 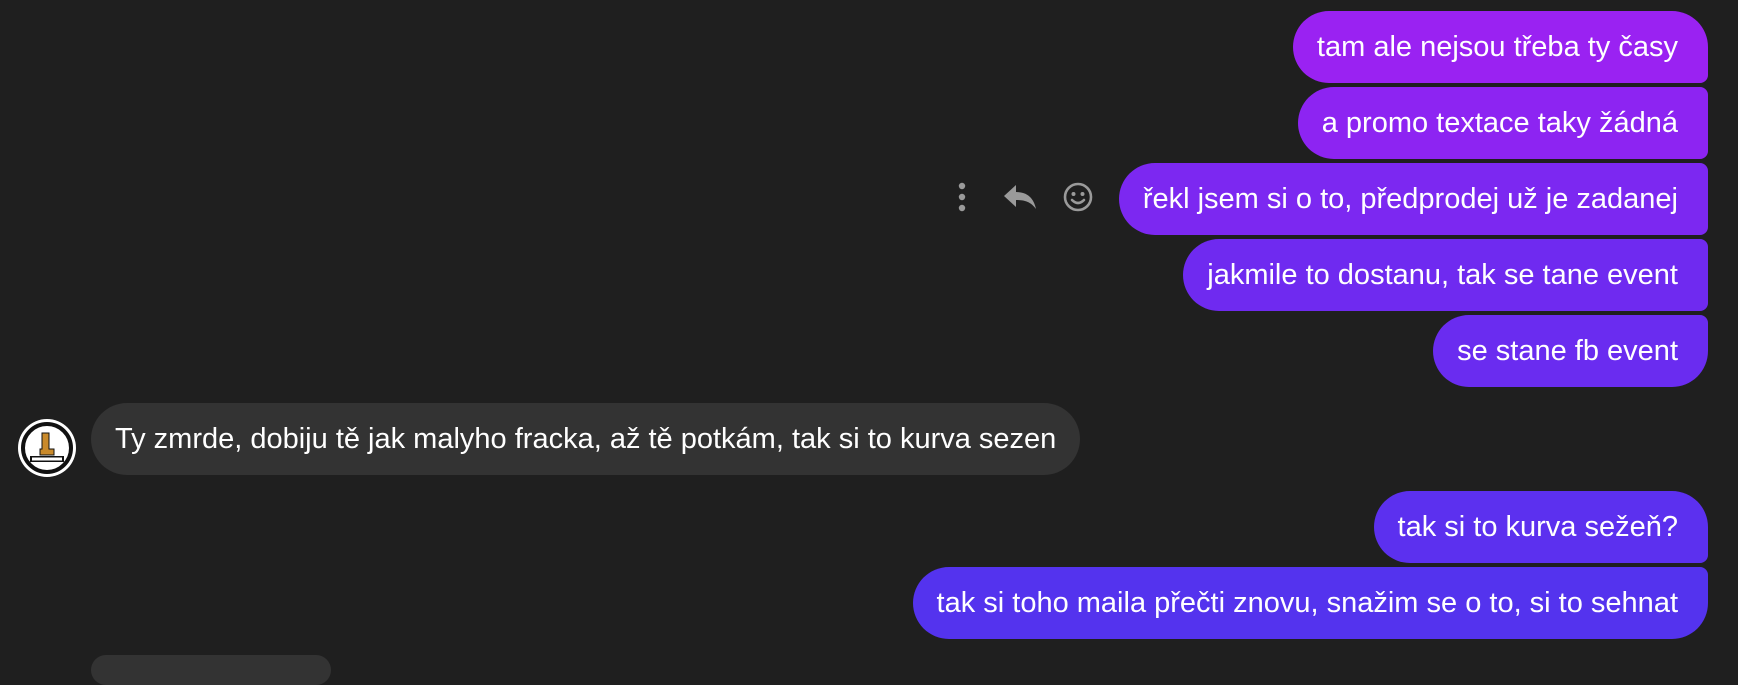 I want to click on message-text: a promo textace taky žádná, so click(x=1499, y=123).